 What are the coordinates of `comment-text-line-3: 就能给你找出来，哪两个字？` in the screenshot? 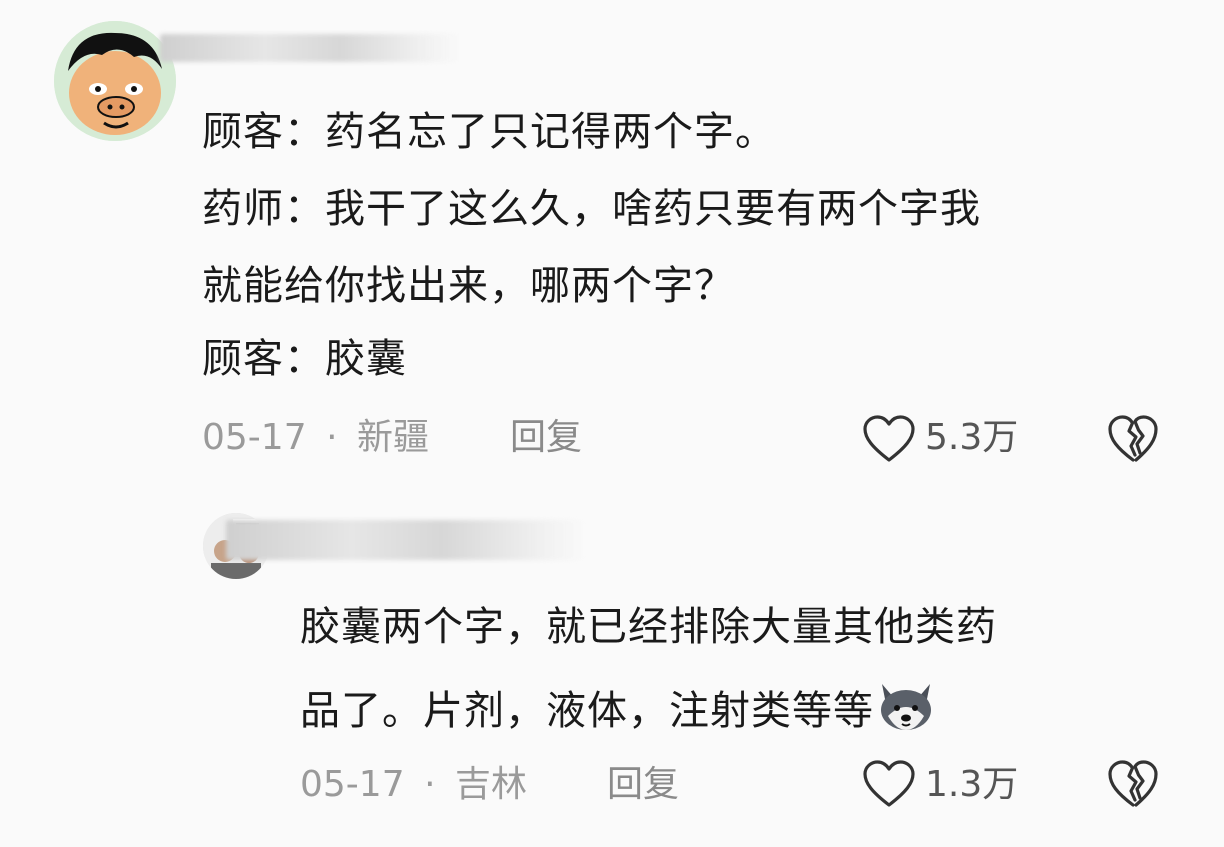 It's located at (468, 286).